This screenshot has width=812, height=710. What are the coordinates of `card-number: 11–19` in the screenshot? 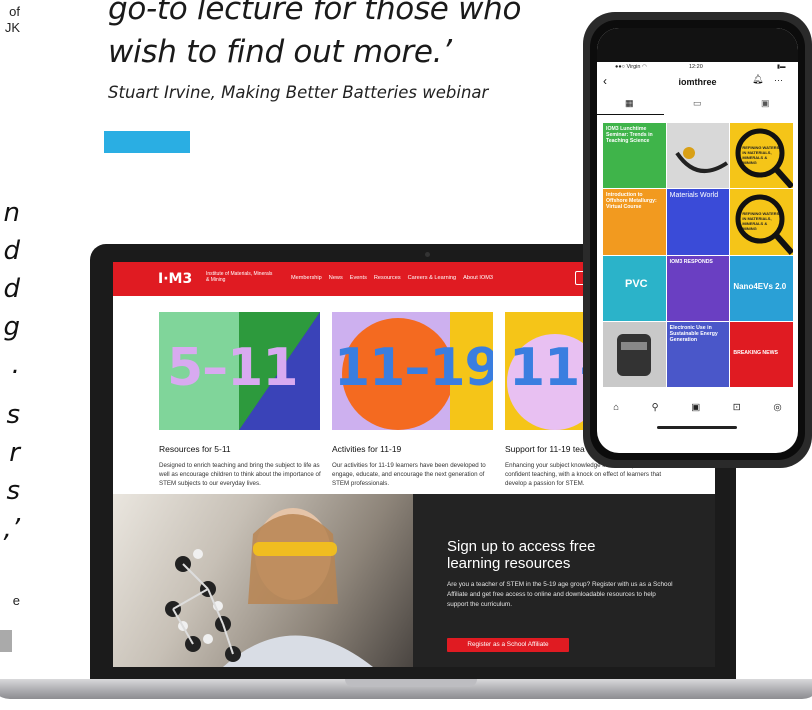 It's located at (413, 368).